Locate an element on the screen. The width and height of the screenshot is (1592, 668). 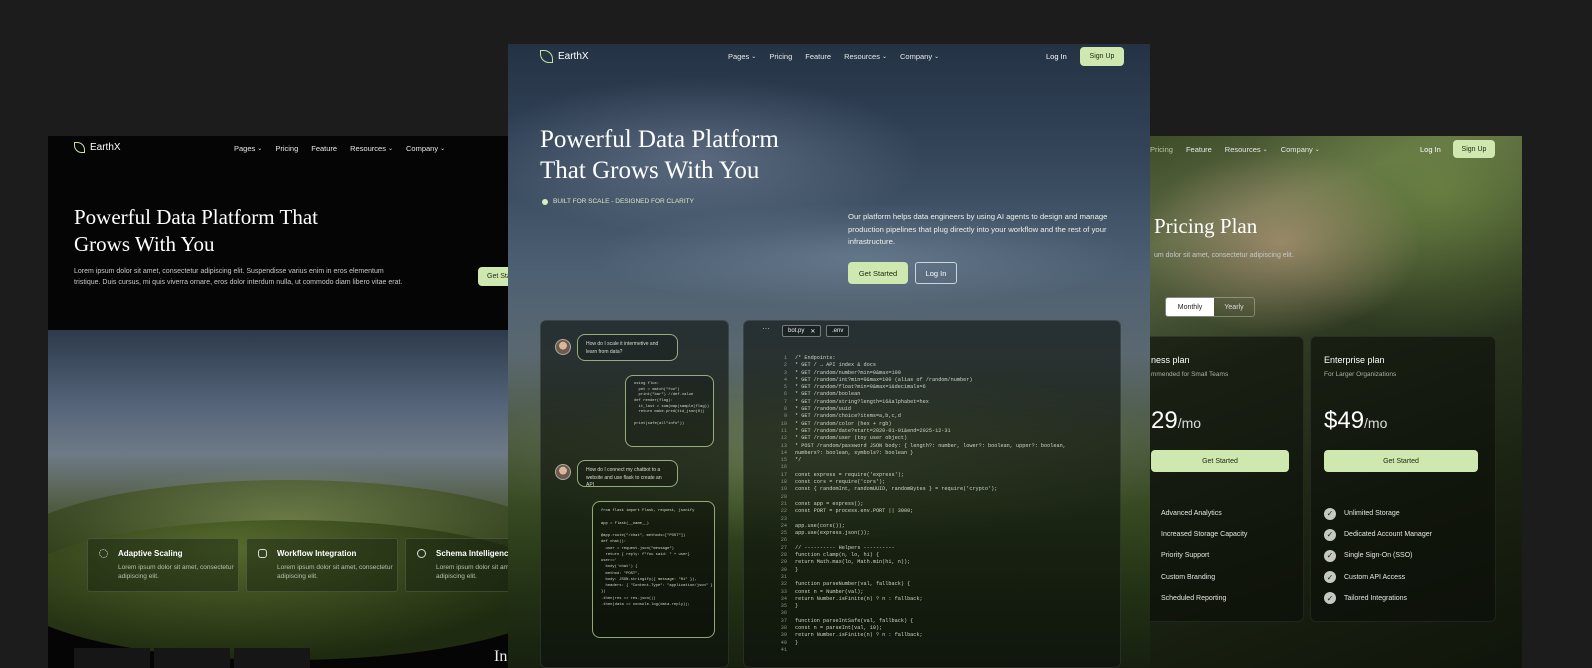
line-number: 28 is located at coordinates (783, 555).